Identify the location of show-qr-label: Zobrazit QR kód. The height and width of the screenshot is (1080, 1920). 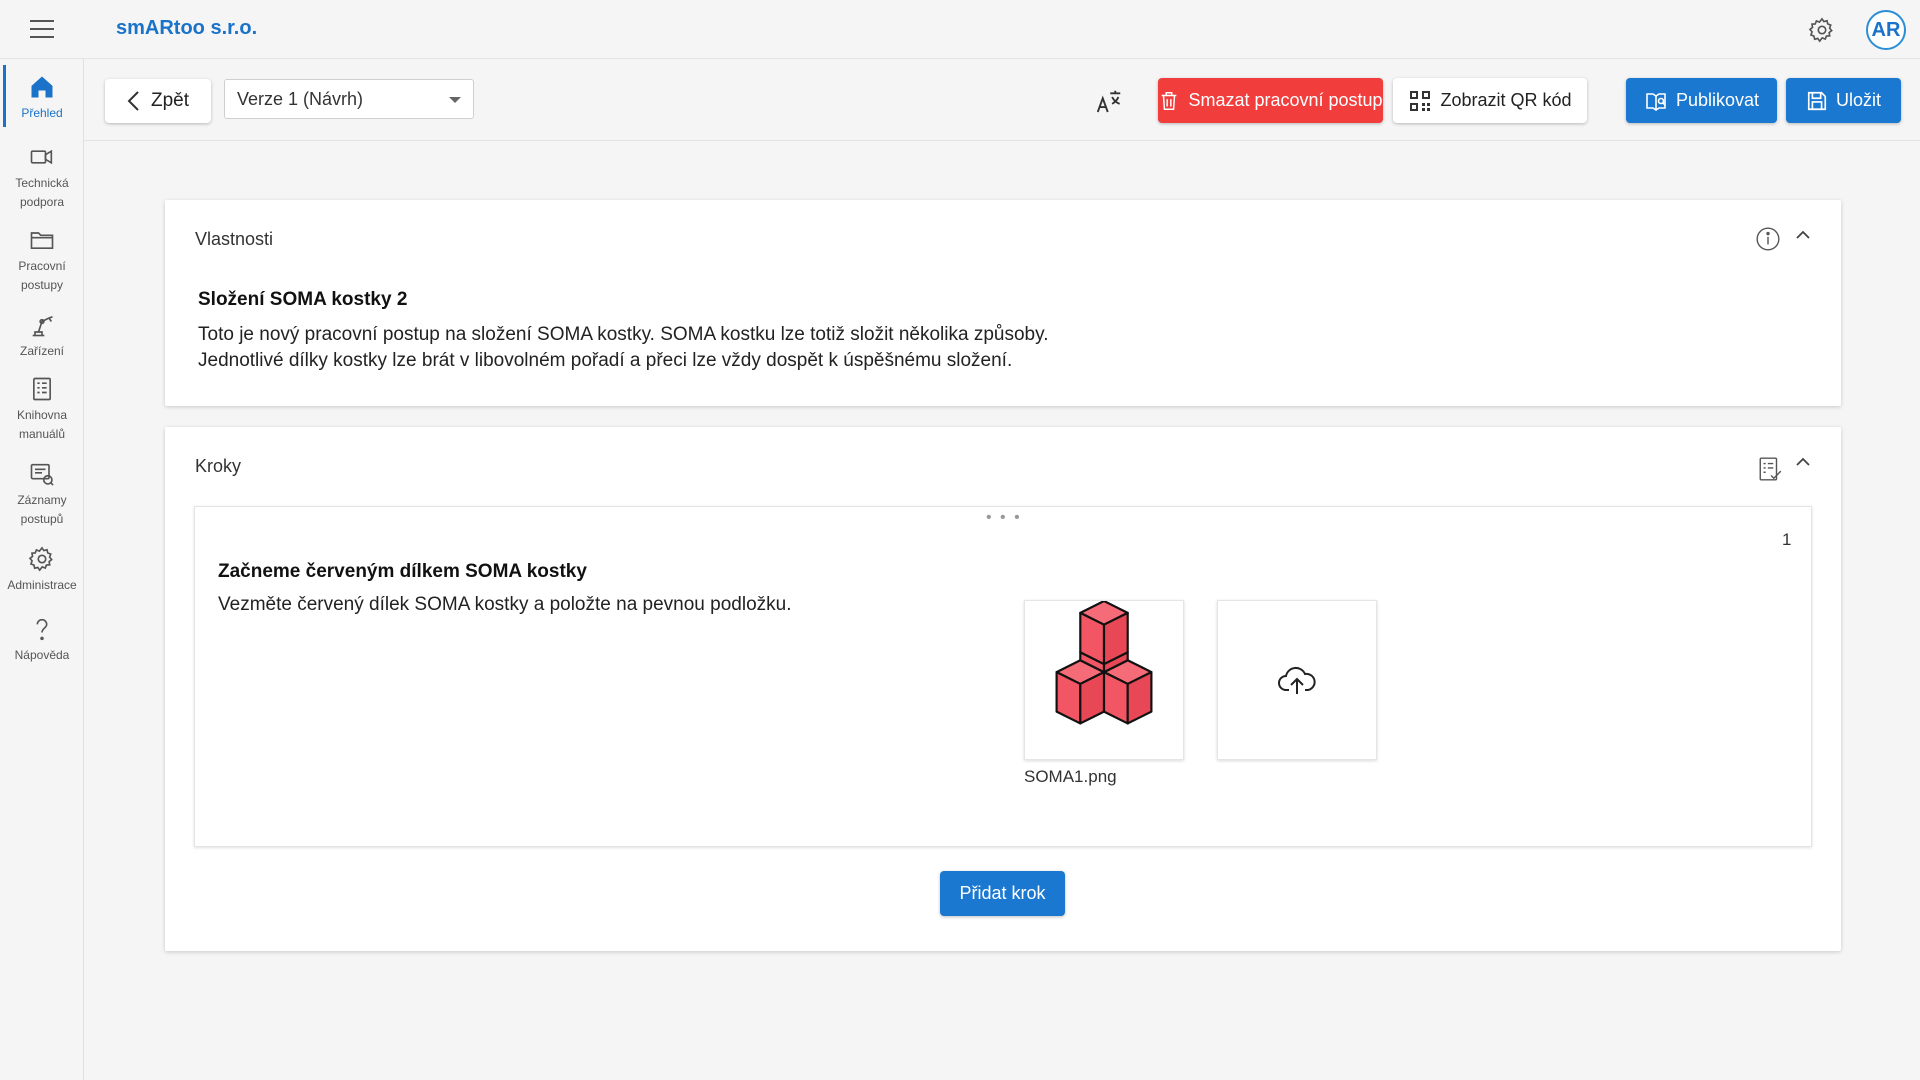
(1506, 100).